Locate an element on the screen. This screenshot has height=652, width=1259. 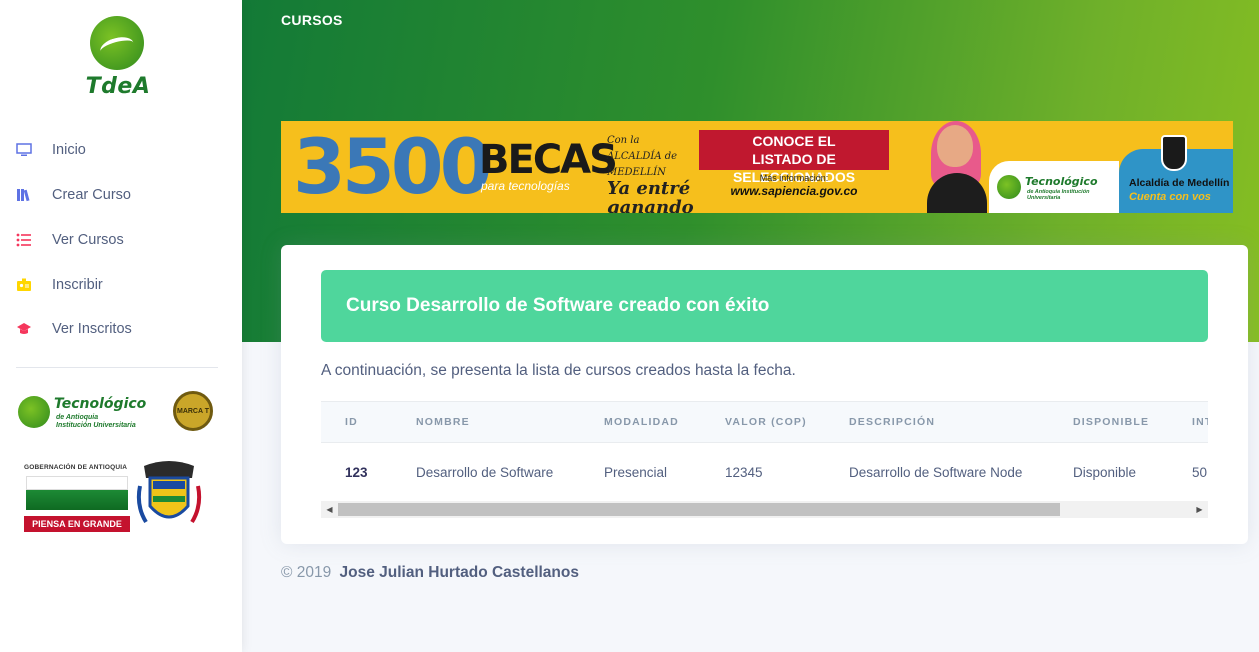
coat-of-arms-icon is located at coordinates (169, 492).